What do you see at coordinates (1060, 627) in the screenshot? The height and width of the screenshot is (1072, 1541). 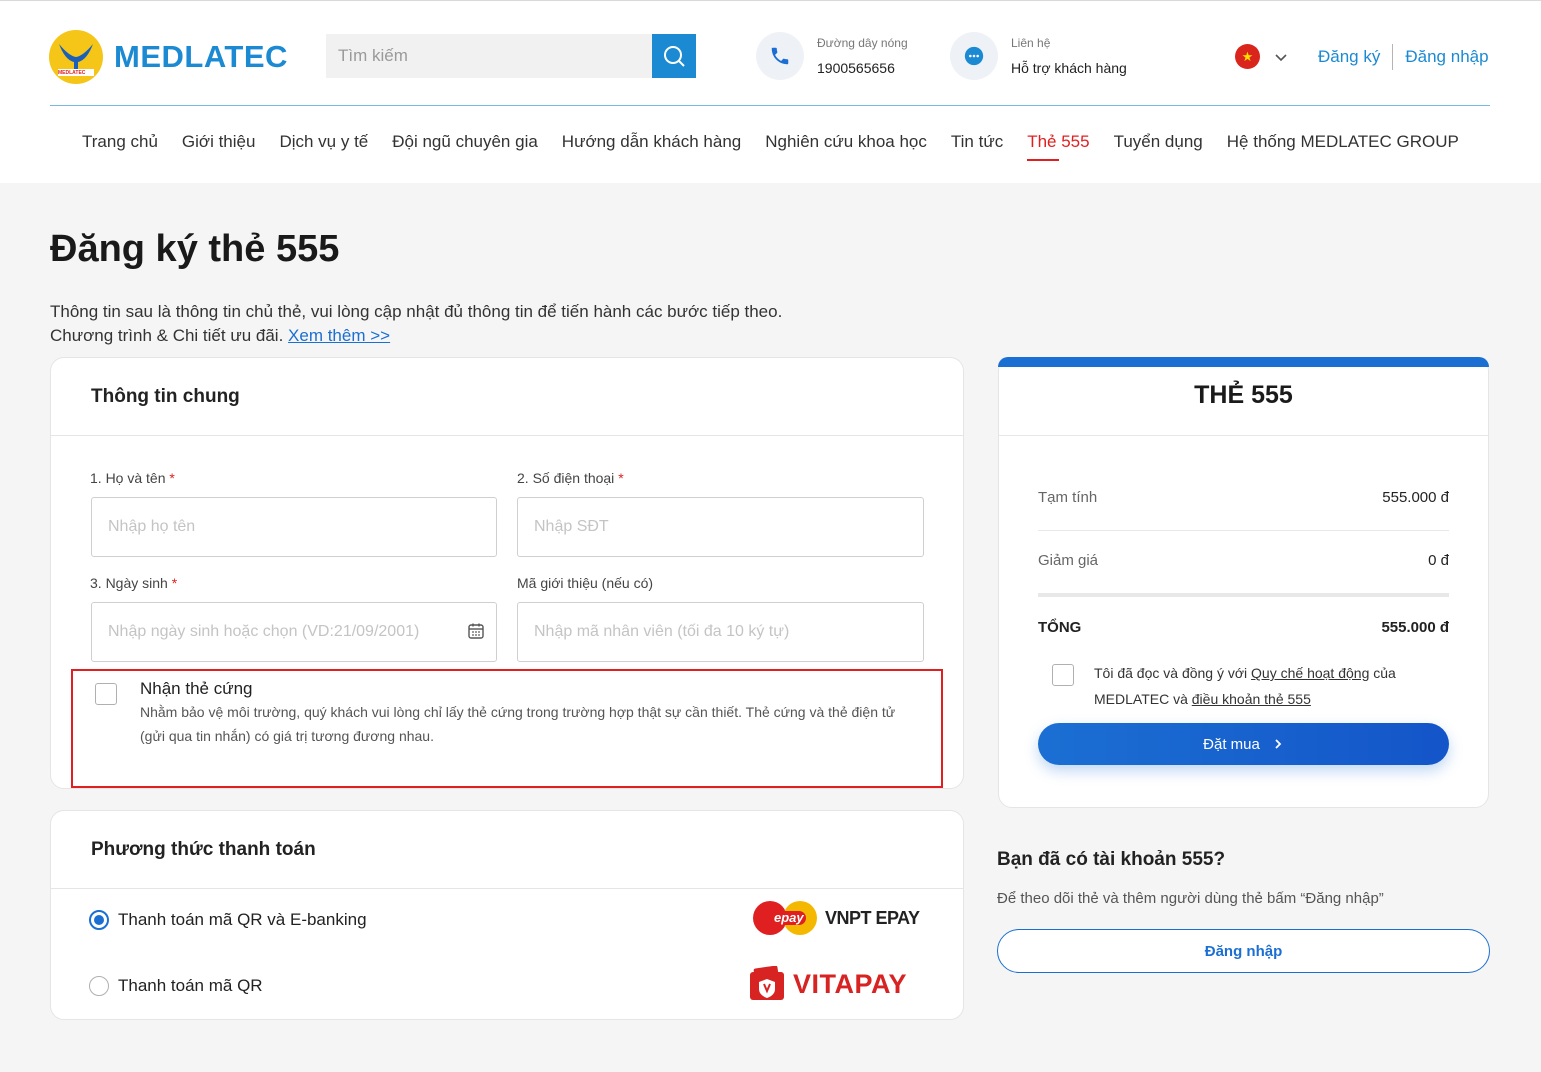 I see `total-label: TỔNG` at bounding box center [1060, 627].